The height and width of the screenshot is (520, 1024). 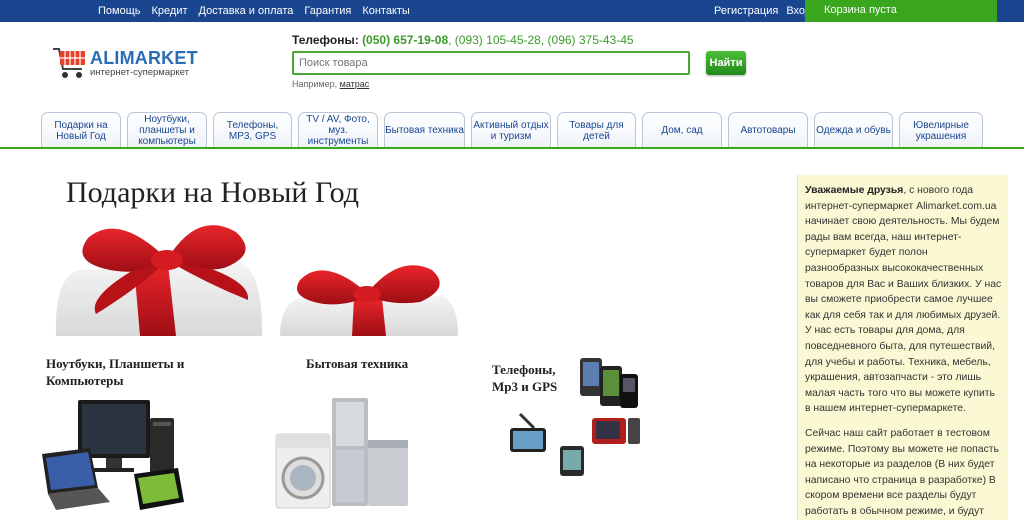 What do you see at coordinates (121, 372) in the screenshot?
I see `category-laptops-label: Ноутбуки, Планшеты и Компьютеры` at bounding box center [121, 372].